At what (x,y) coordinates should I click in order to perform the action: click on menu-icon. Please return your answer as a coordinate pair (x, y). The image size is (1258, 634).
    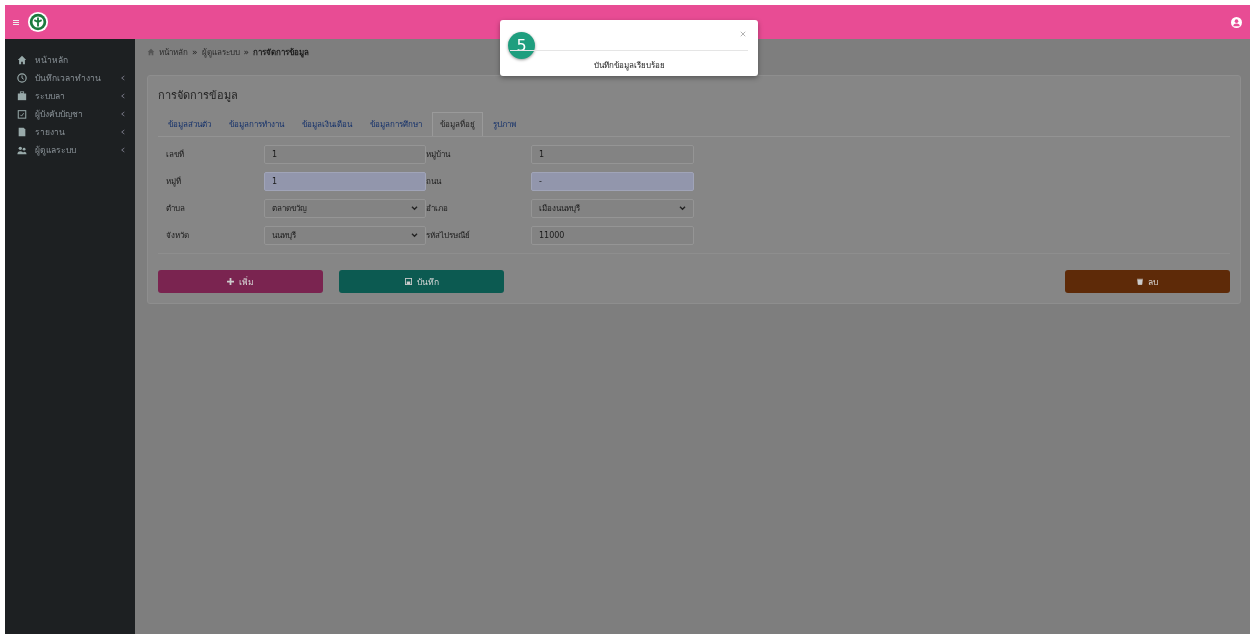
    Looking at the image, I should click on (16, 22).